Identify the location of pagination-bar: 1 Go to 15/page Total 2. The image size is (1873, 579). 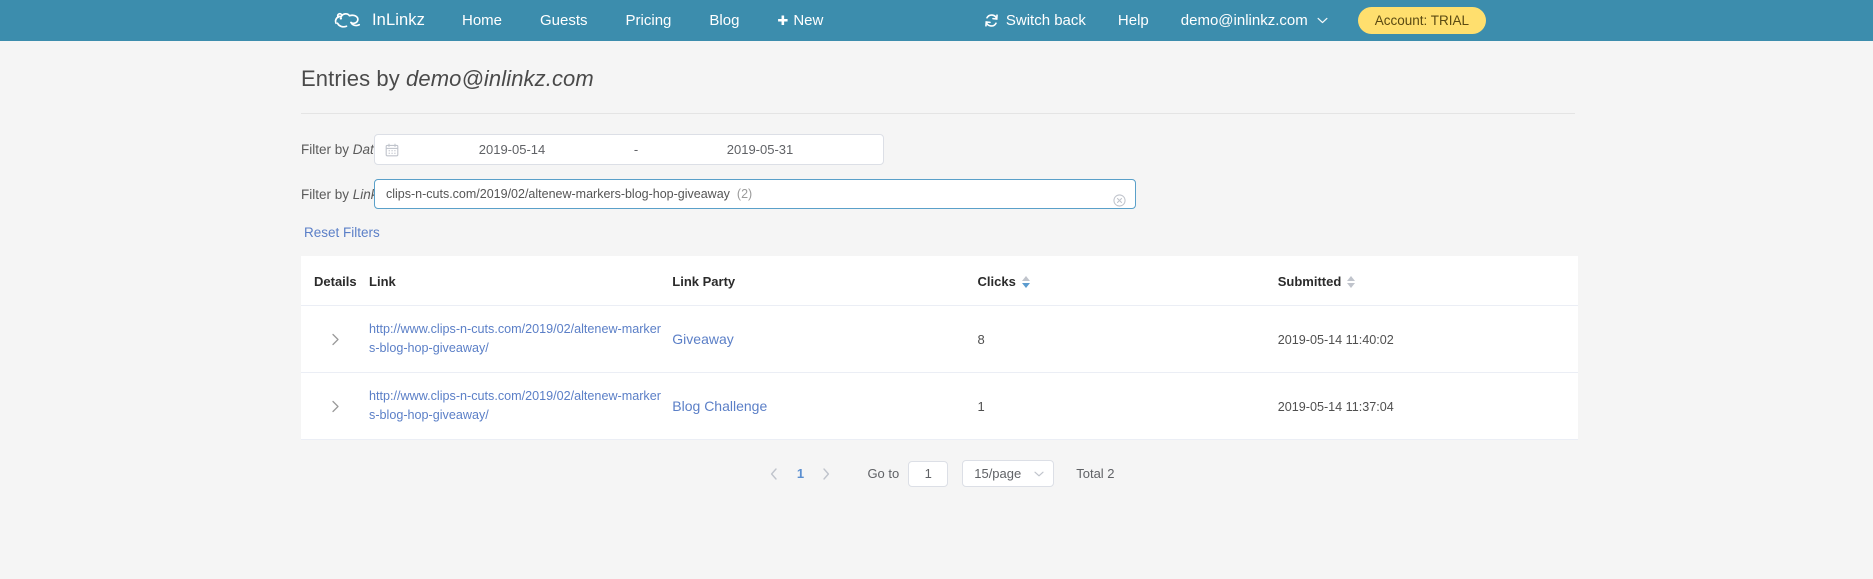
(938, 463).